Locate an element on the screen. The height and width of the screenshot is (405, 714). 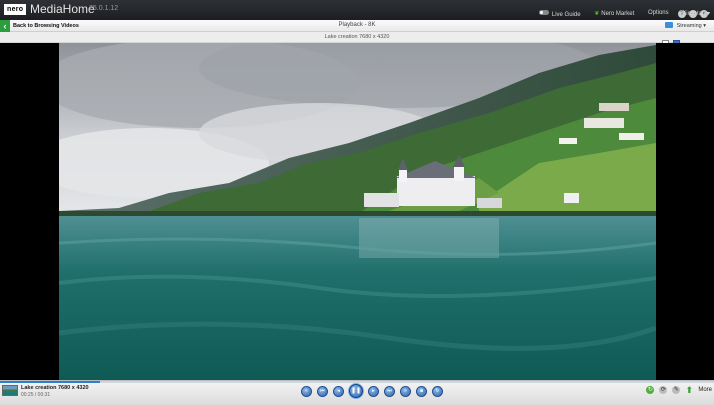
app-version: 25.0.1.12 is located at coordinates (104, 8).